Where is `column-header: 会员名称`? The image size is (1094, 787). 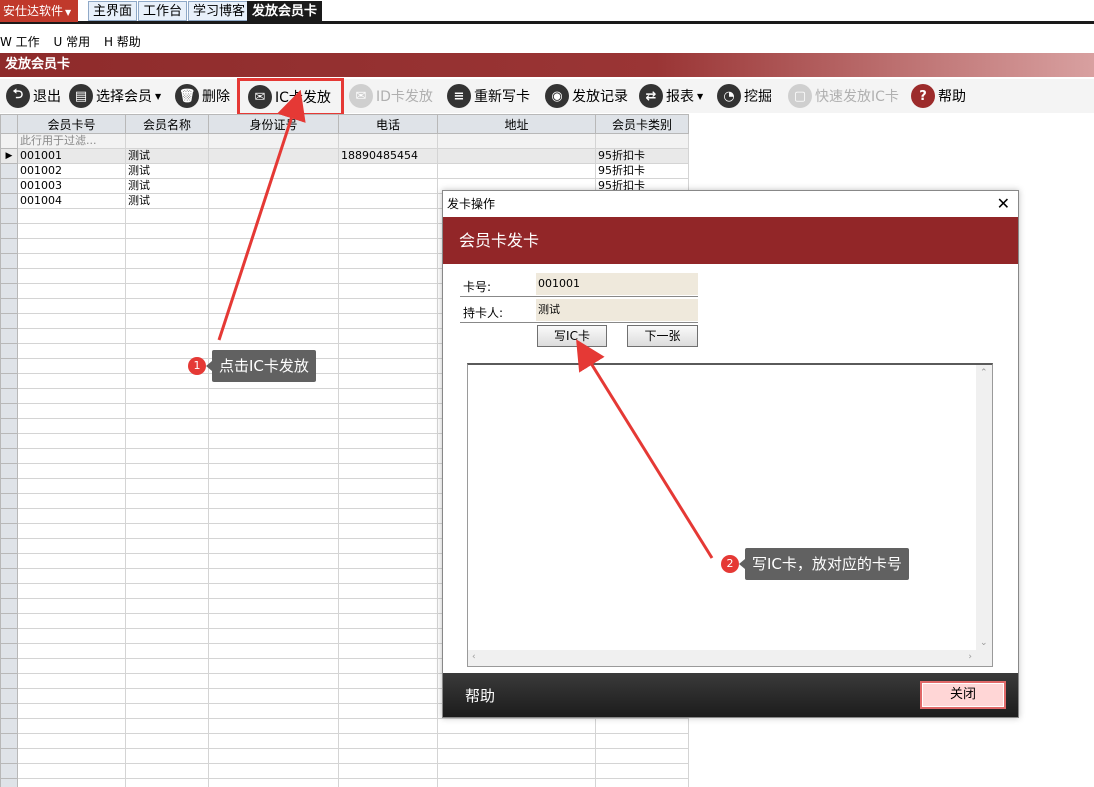 column-header: 会员名称 is located at coordinates (167, 124).